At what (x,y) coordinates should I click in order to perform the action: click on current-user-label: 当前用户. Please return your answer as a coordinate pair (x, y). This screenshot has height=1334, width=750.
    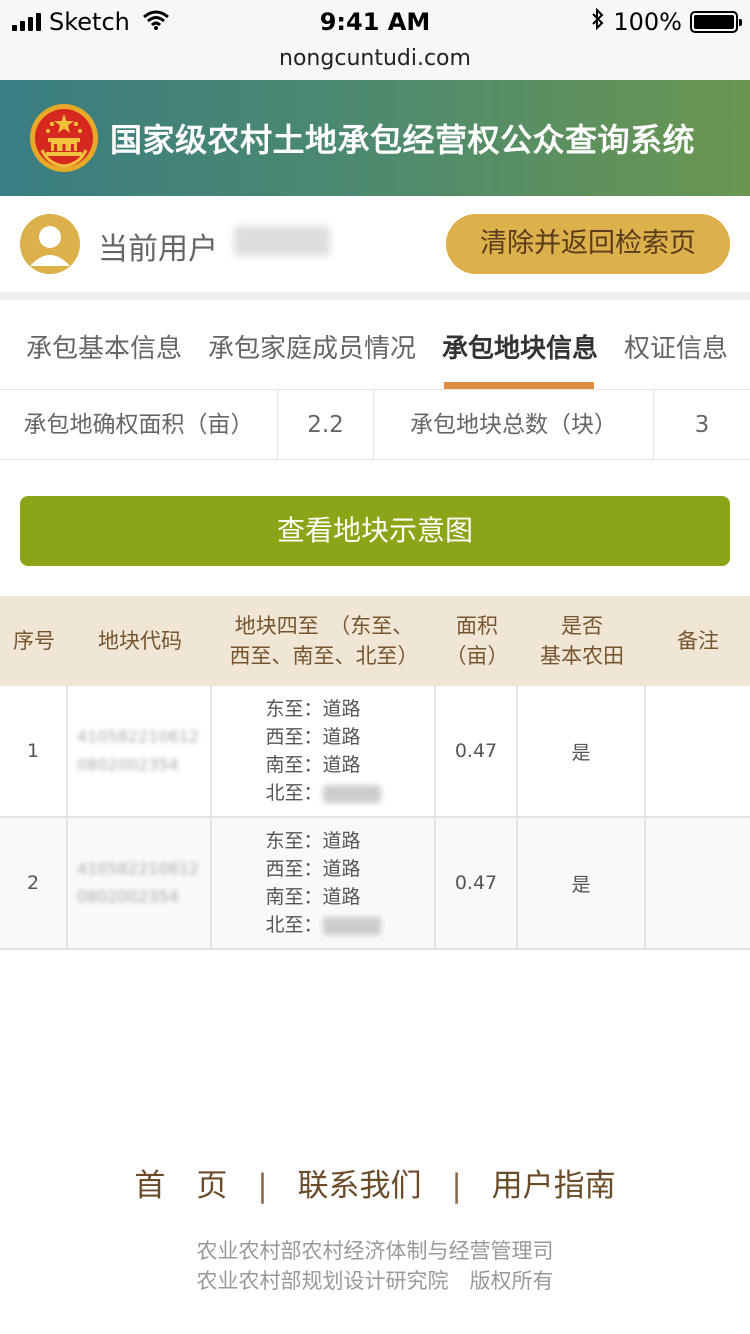
    Looking at the image, I should click on (158, 249).